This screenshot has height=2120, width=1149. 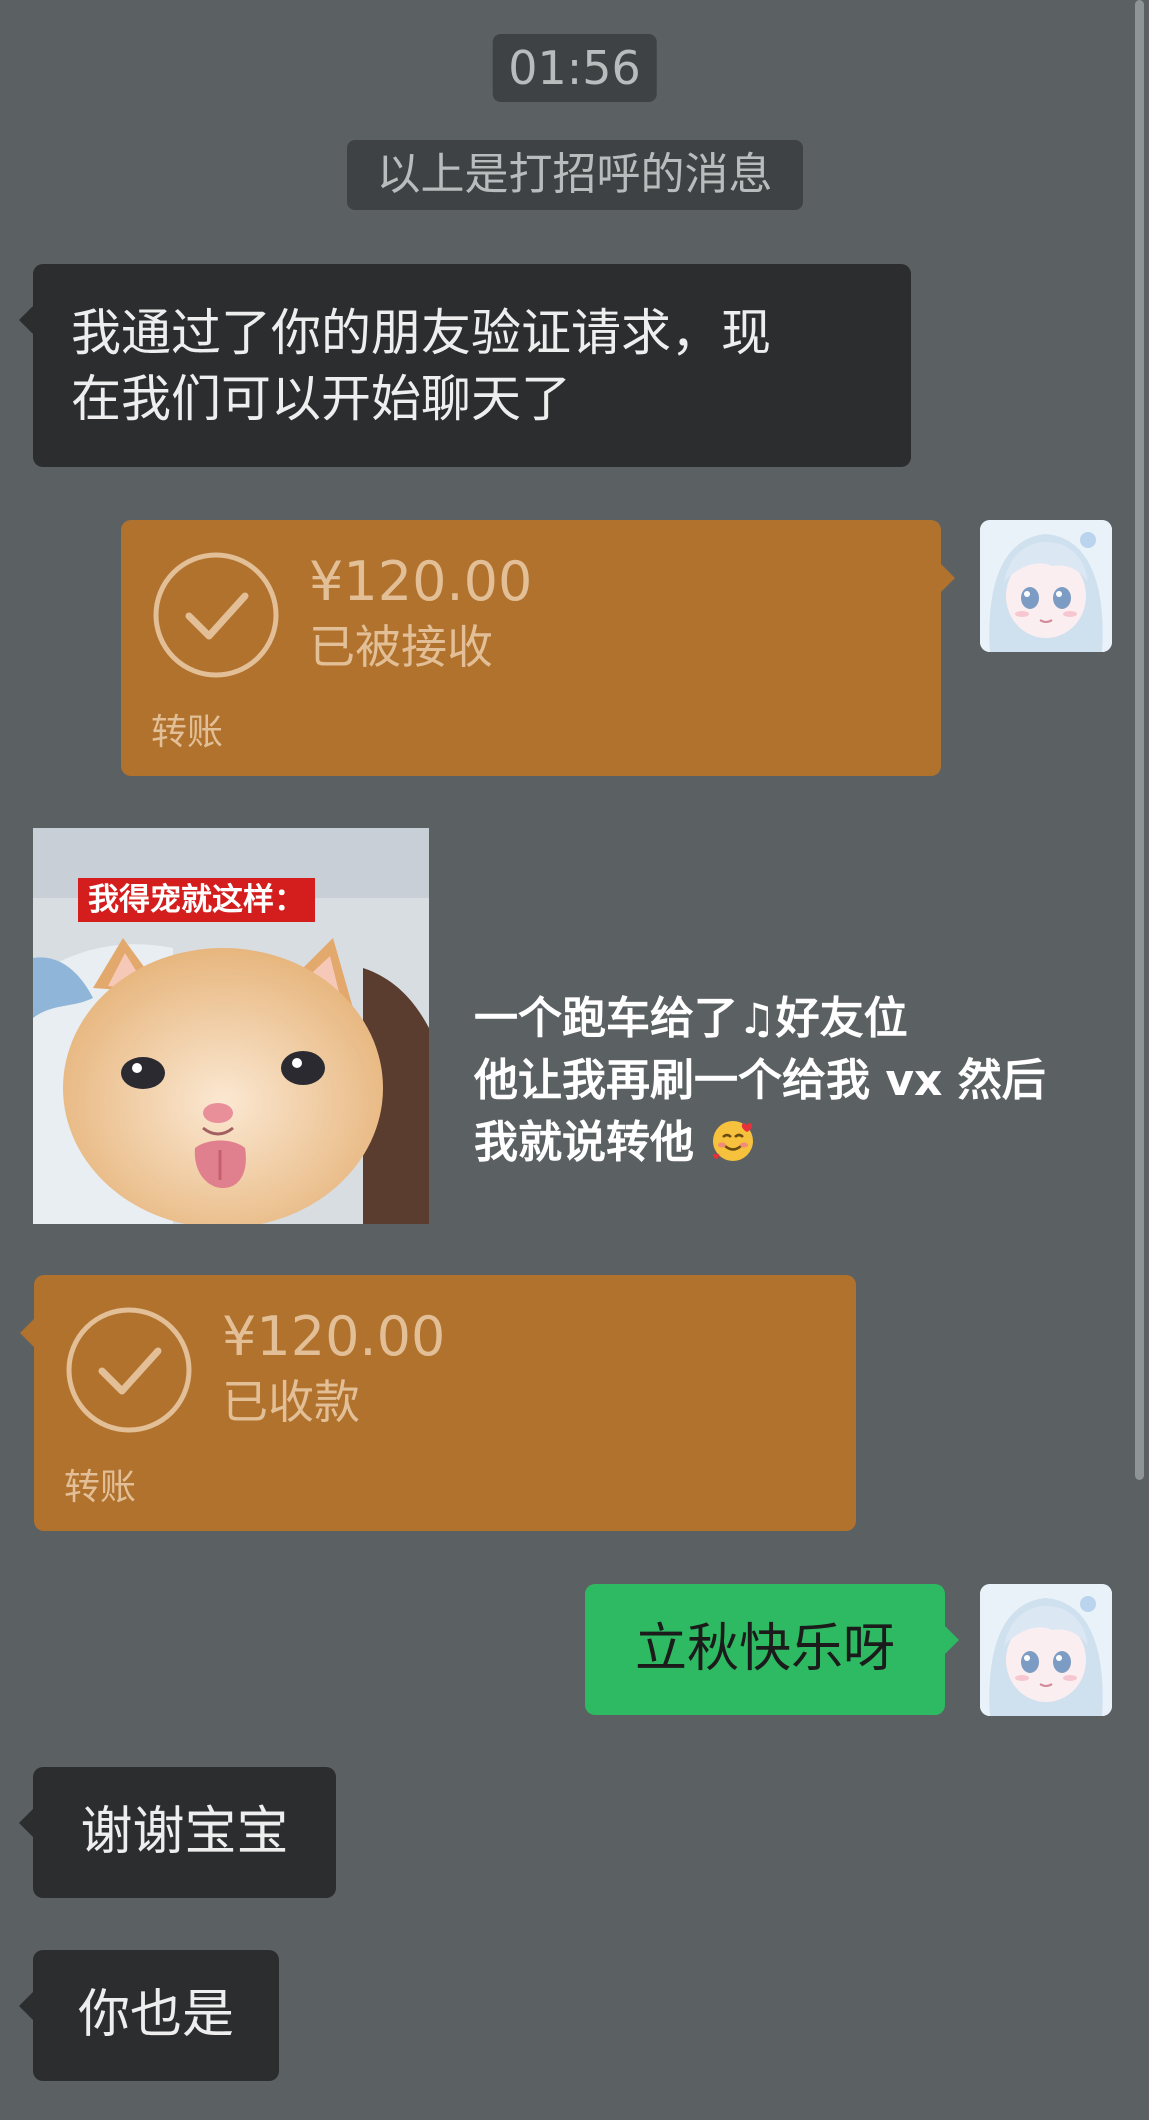 I want to click on scrollbar, so click(x=1139, y=740).